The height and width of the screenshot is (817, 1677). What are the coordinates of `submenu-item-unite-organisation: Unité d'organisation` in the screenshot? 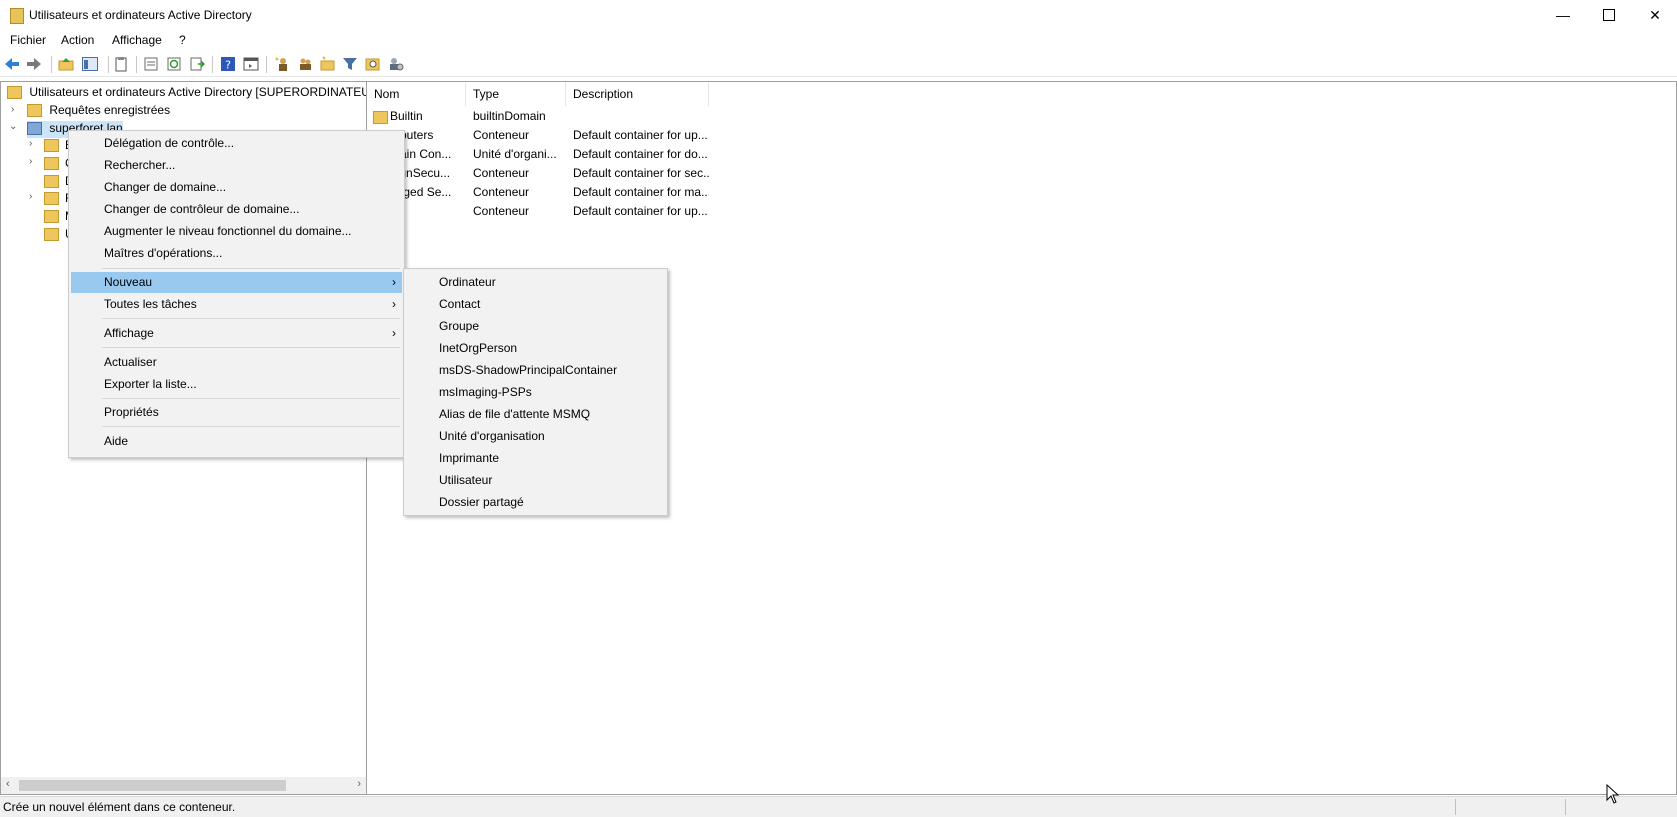 It's located at (535, 436).